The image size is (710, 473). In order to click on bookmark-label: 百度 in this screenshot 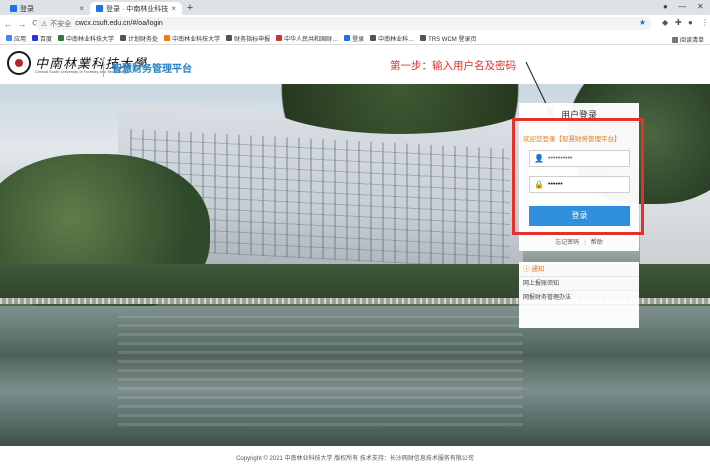, I will do `click(46, 39)`.